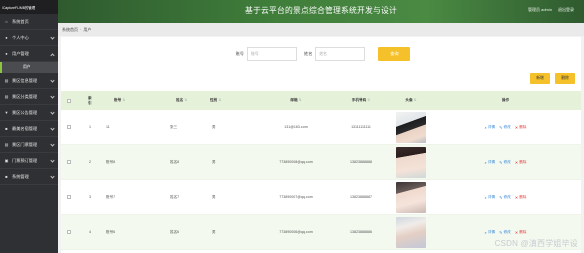 The height and width of the screenshot is (253, 584). What do you see at coordinates (296, 162) in the screenshot?
I see `cell-email: 773890008@qq.com` at bounding box center [296, 162].